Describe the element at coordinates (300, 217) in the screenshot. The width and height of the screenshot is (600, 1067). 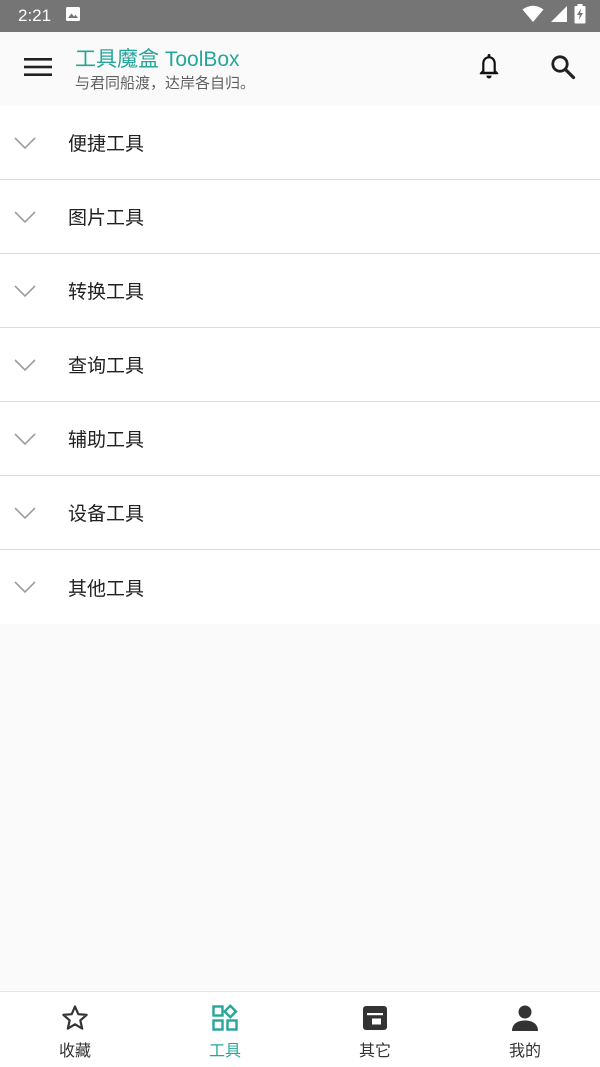
I see `tool-category-row: 图片工具` at that location.